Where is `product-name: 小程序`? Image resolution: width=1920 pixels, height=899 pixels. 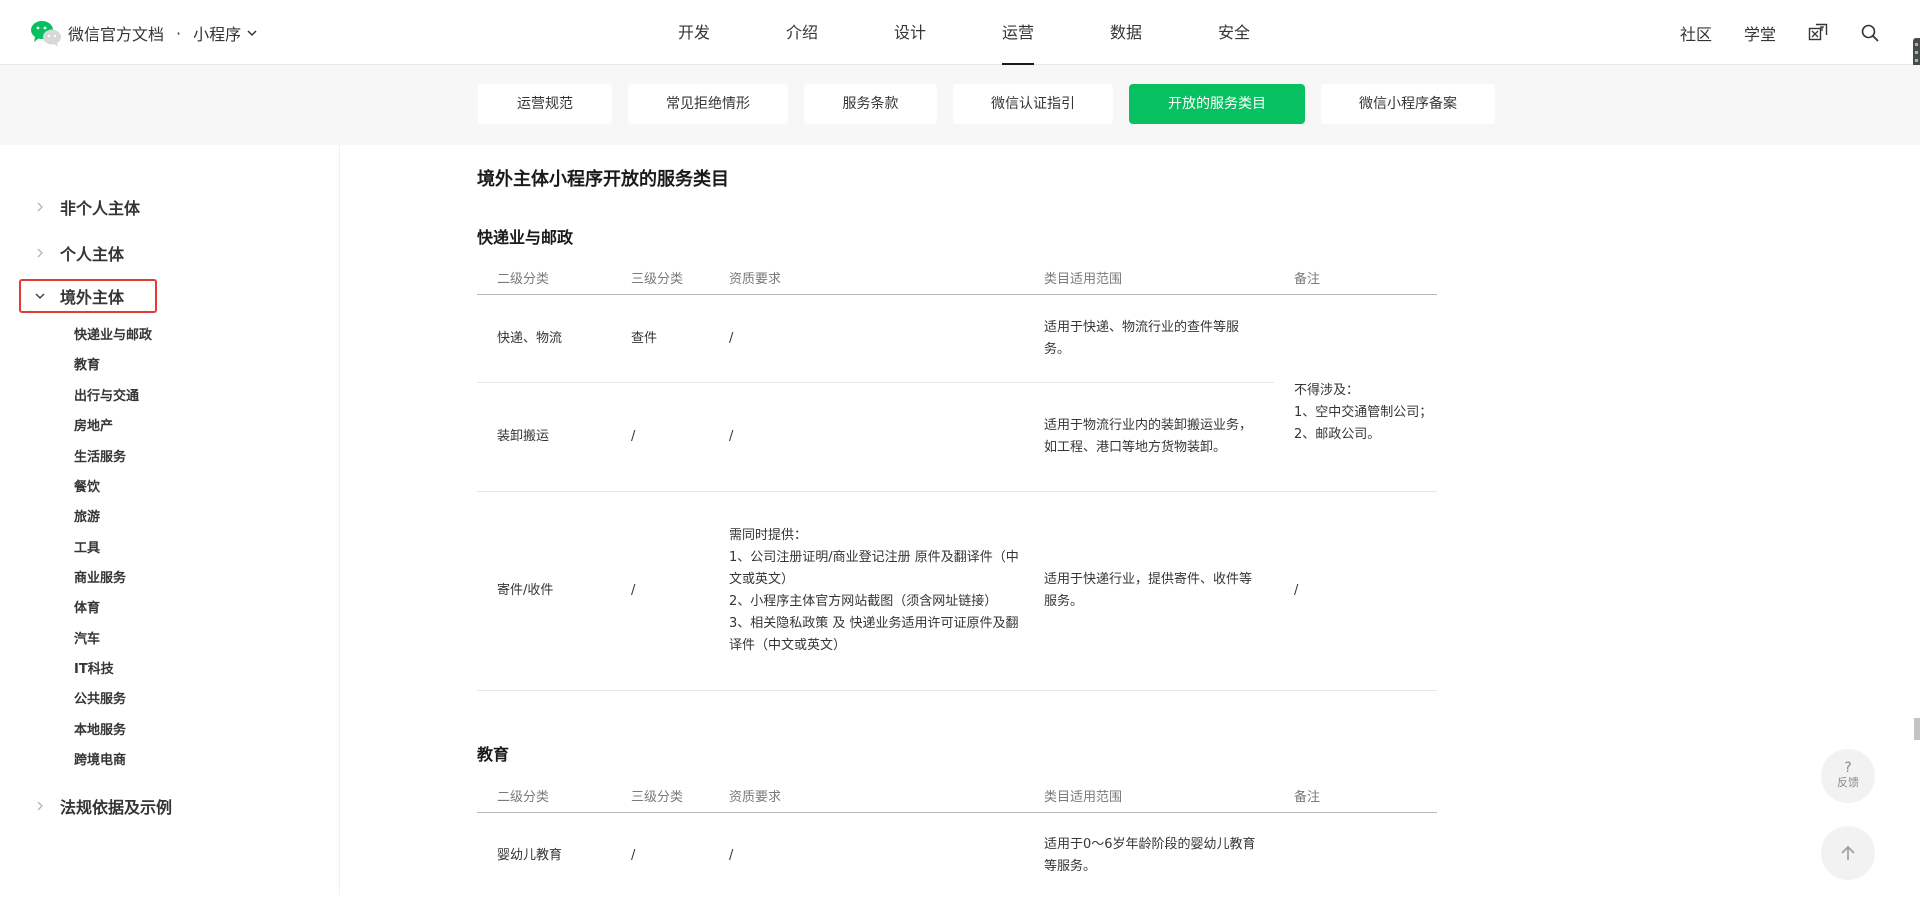 product-name: 小程序 is located at coordinates (217, 34).